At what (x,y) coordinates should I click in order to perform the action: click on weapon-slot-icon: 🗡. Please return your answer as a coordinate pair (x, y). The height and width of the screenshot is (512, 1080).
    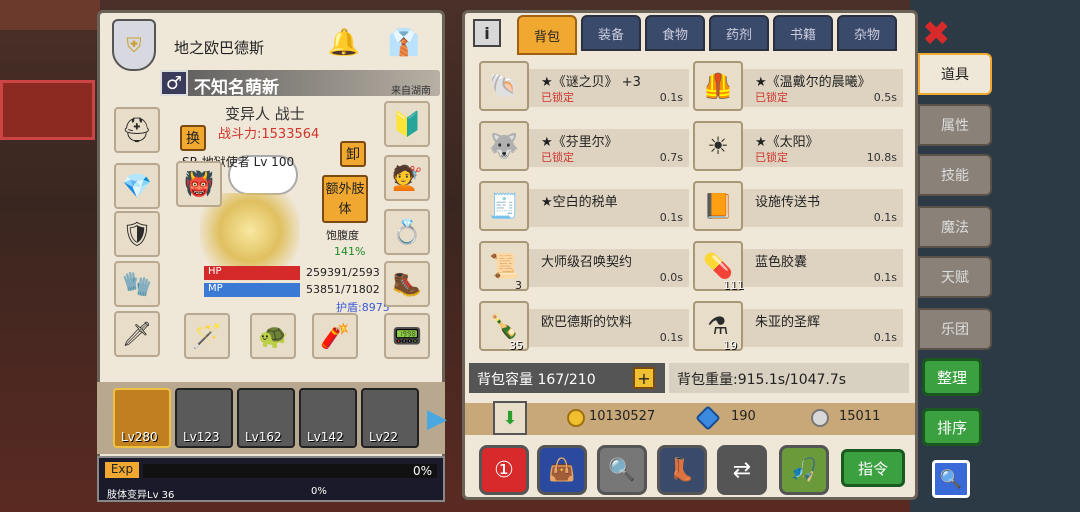
    Looking at the image, I should click on (137, 334).